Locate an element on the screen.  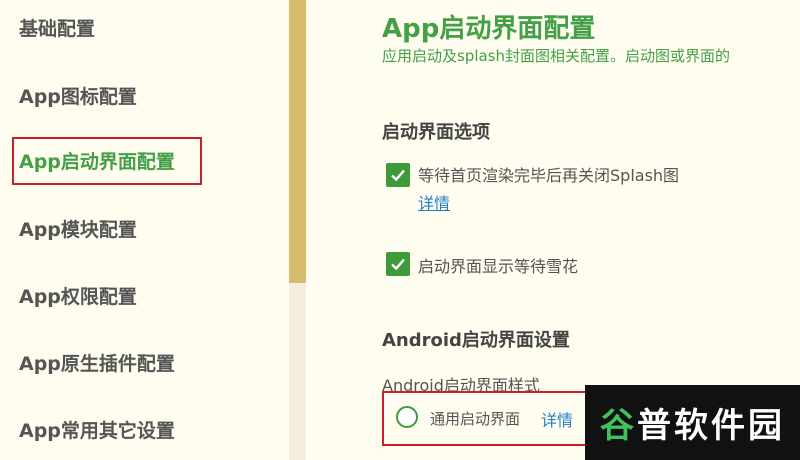
sidebar-item-native-plugins: App原生插件配置 is located at coordinates (97, 362).